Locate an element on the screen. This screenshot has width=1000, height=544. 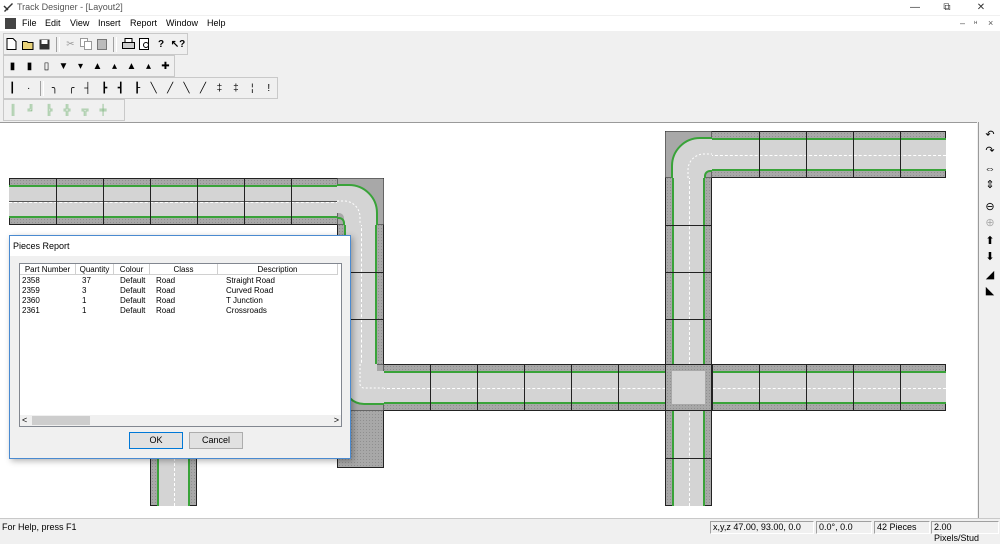
column-colour: Colour is located at coordinates (132, 269).